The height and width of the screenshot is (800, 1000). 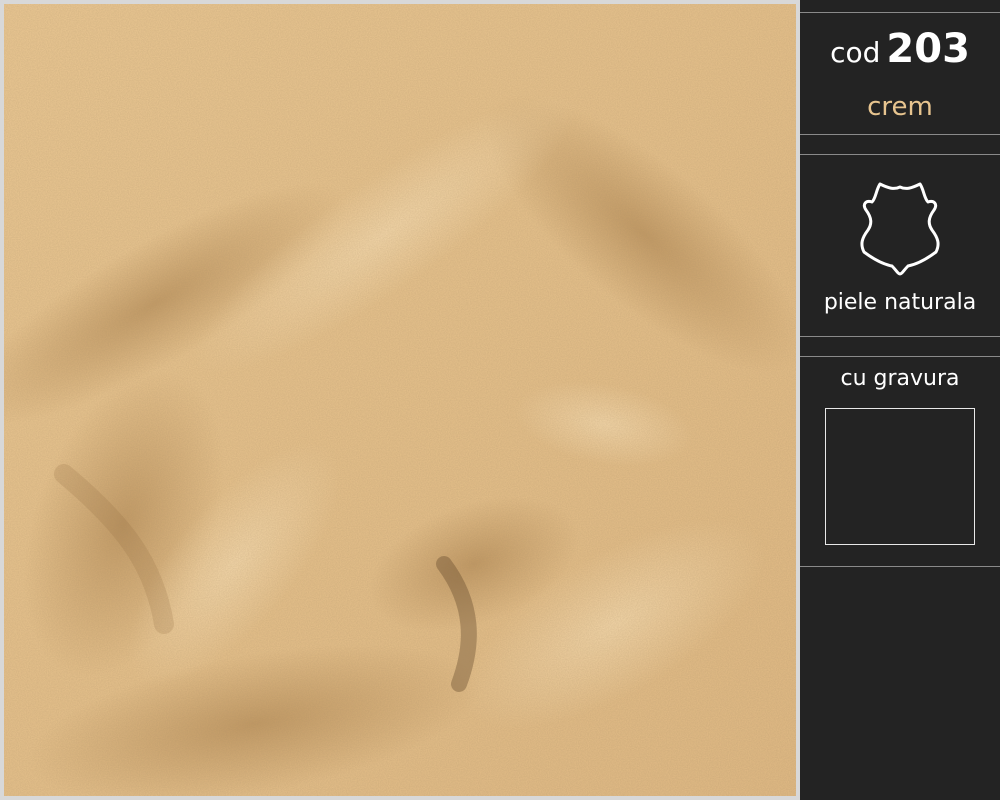 I want to click on engraving-label: cu gravura, so click(x=900, y=378).